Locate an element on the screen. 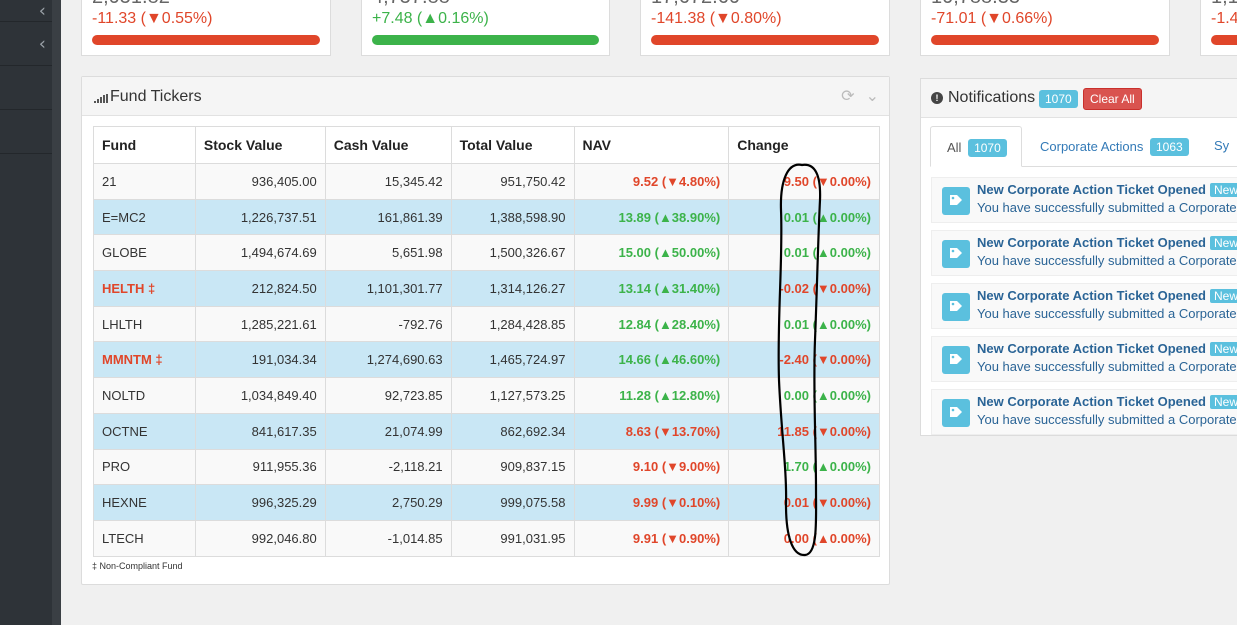 The height and width of the screenshot is (625, 1237). info-icon: ! is located at coordinates (937, 98).